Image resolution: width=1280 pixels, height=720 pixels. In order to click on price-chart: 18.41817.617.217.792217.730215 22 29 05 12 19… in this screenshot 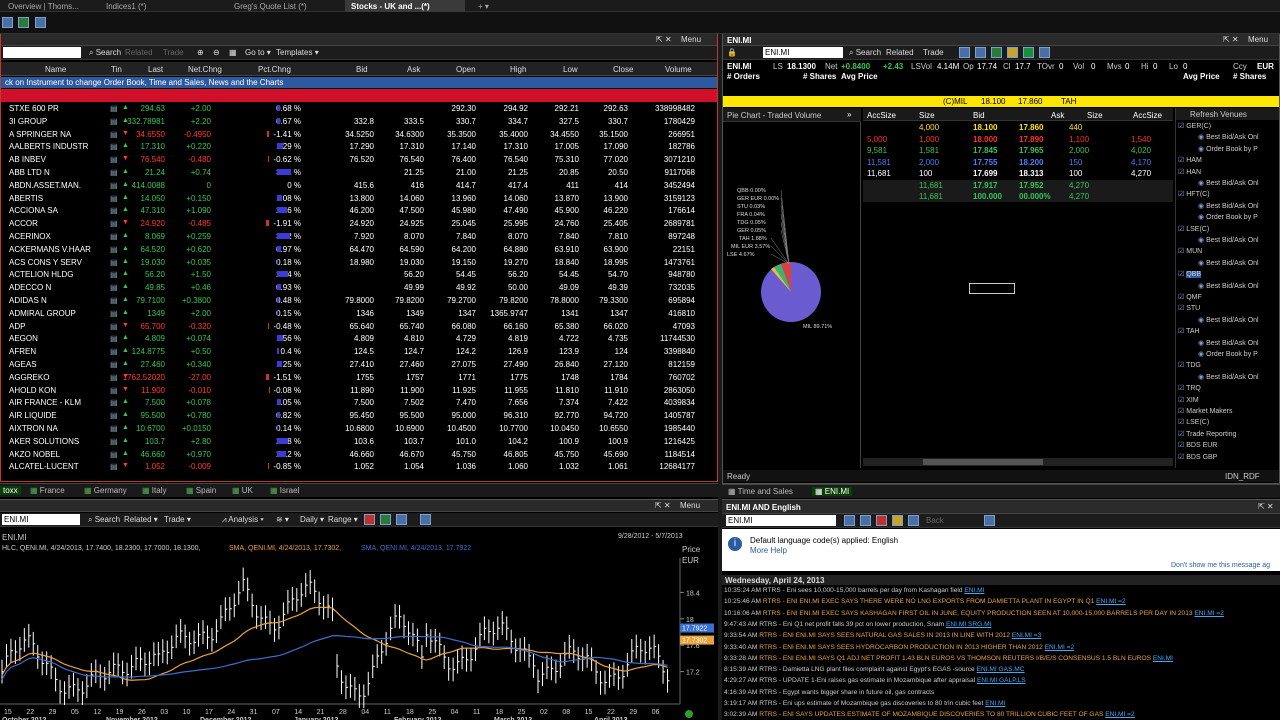, I will do `click(359, 639)`.